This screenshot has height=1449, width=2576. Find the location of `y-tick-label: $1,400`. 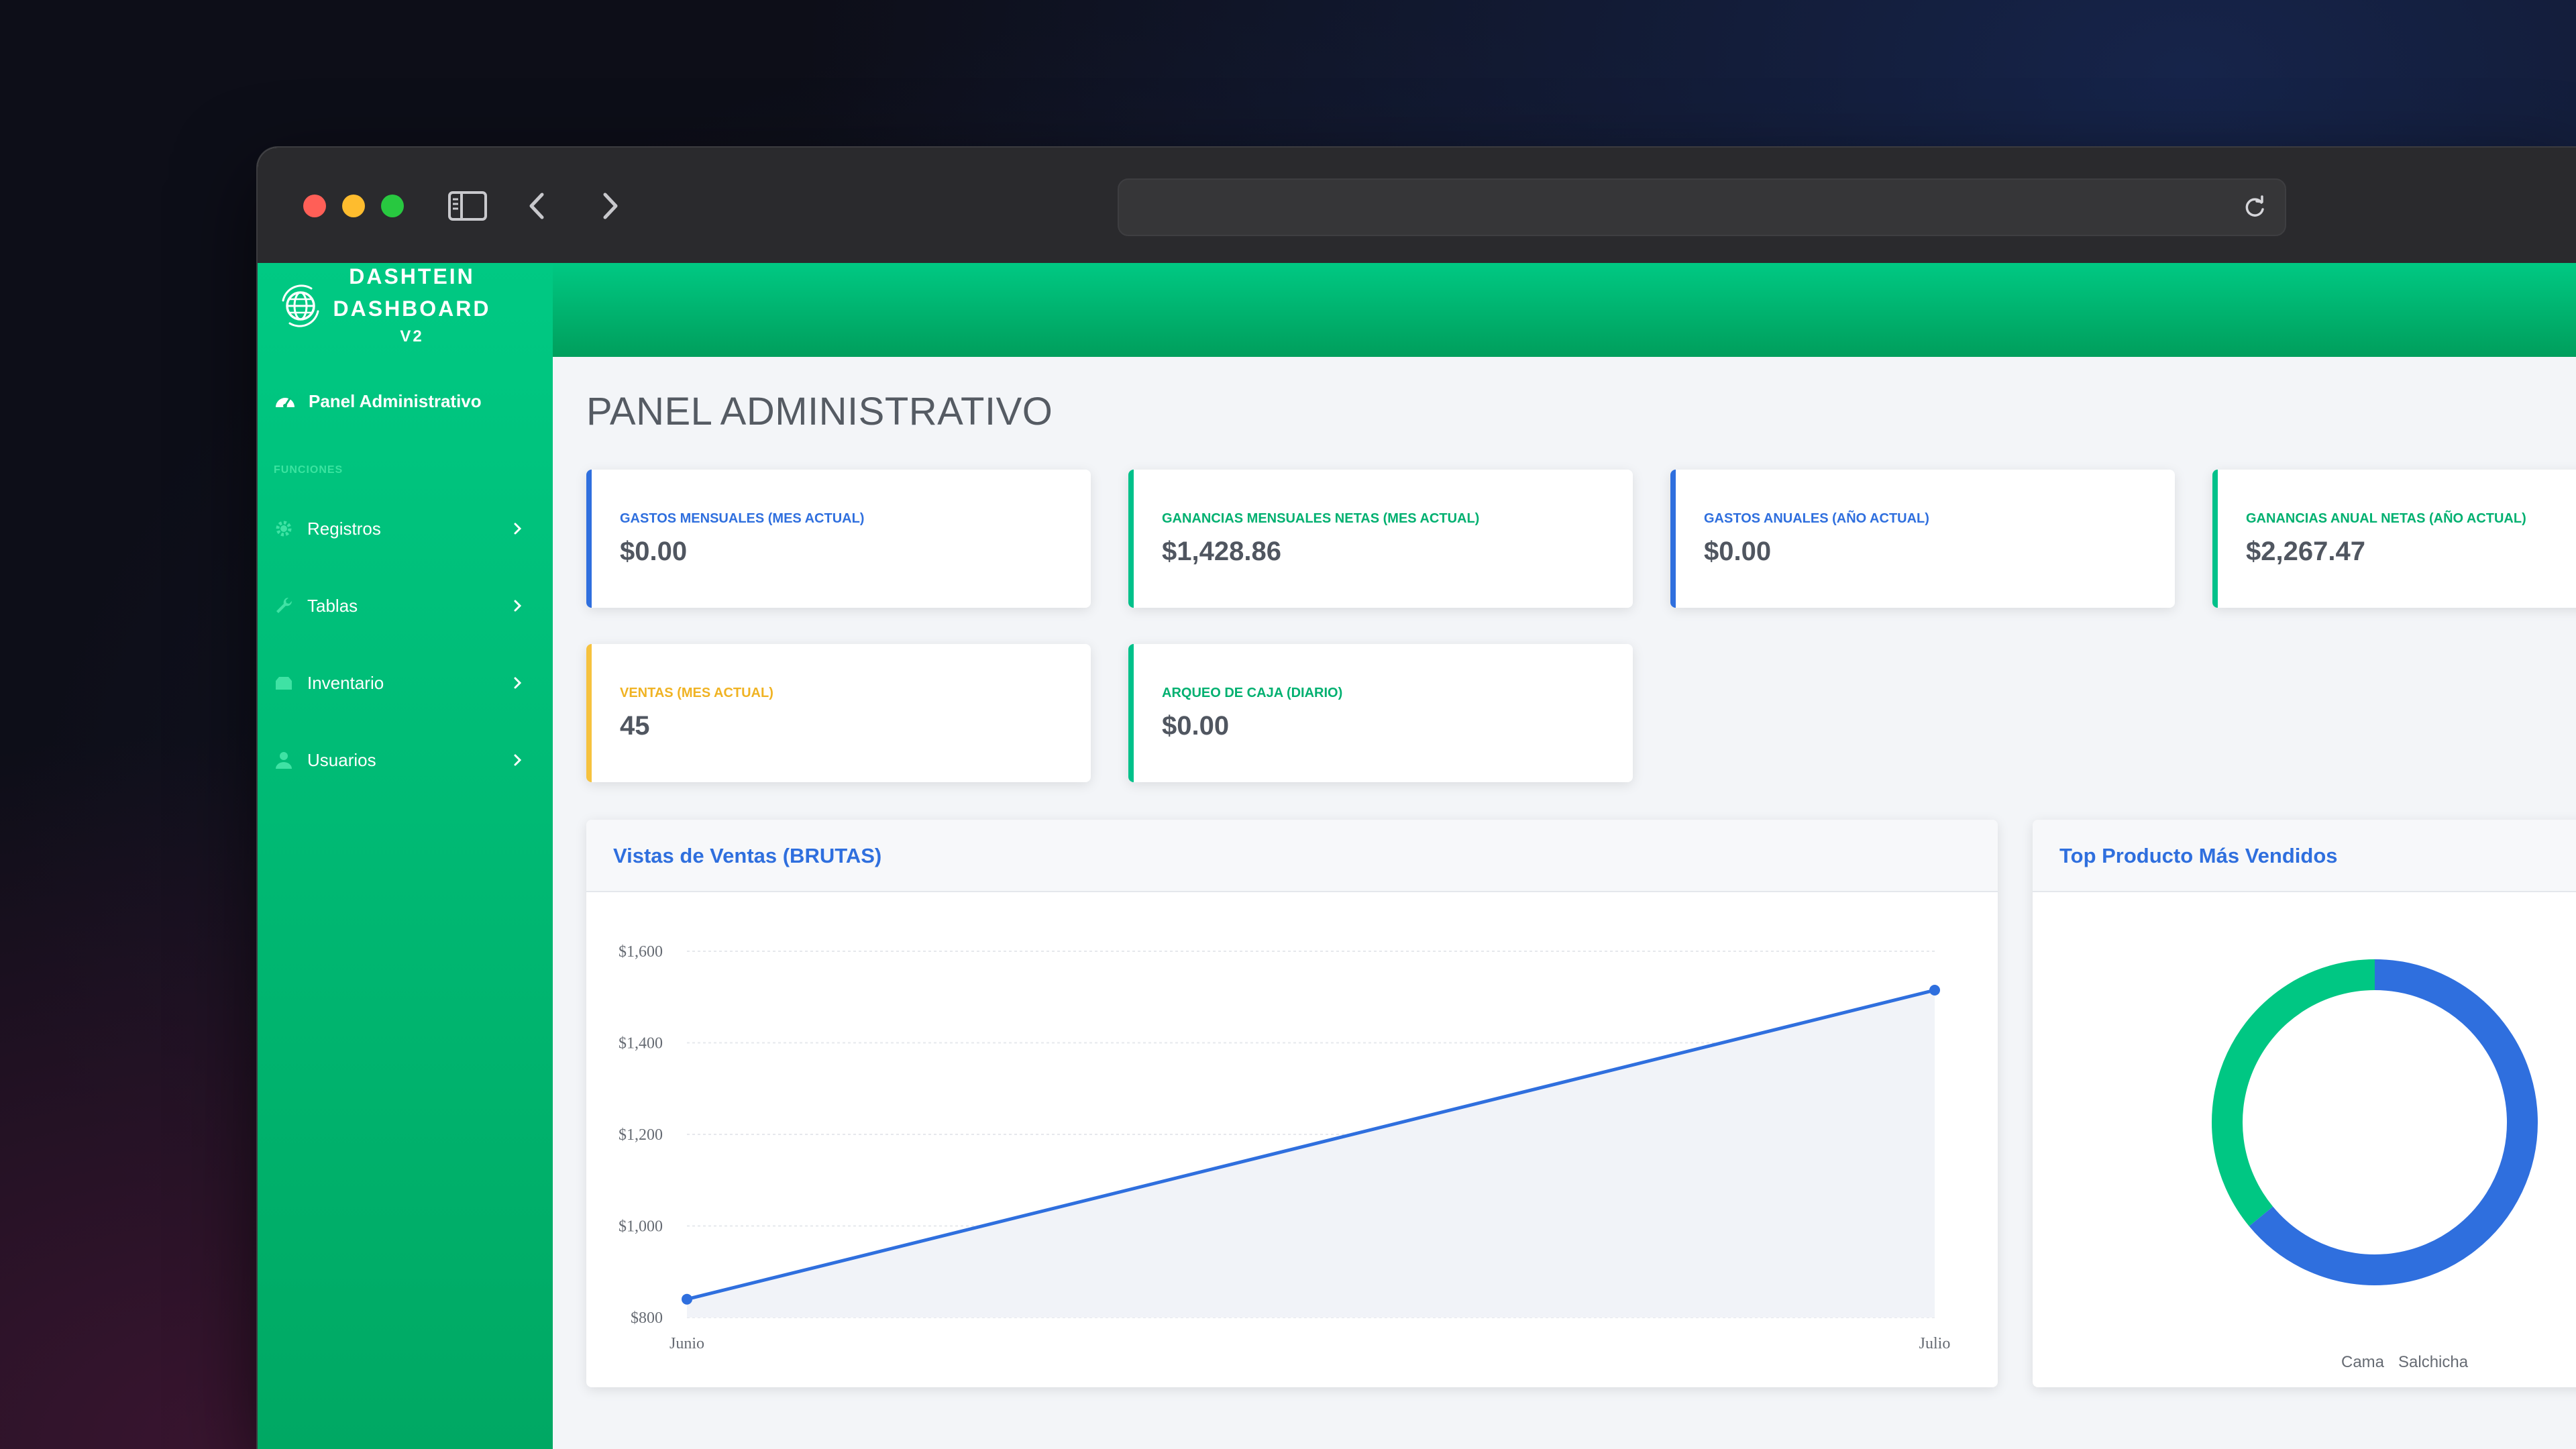

y-tick-label: $1,400 is located at coordinates (641, 1044).